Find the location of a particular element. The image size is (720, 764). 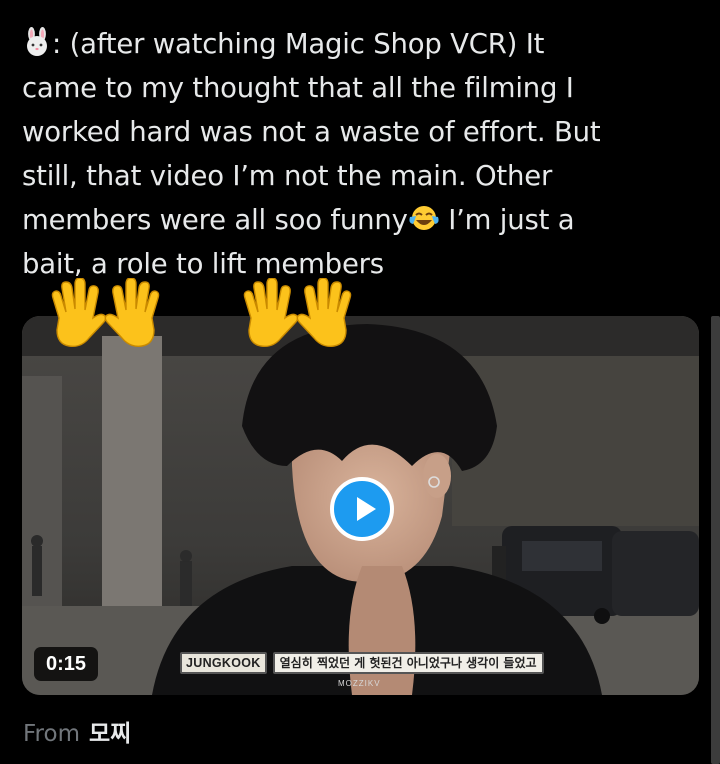

tweet-line-5: members were all soo funny I’m just a is located at coordinates (298, 220).